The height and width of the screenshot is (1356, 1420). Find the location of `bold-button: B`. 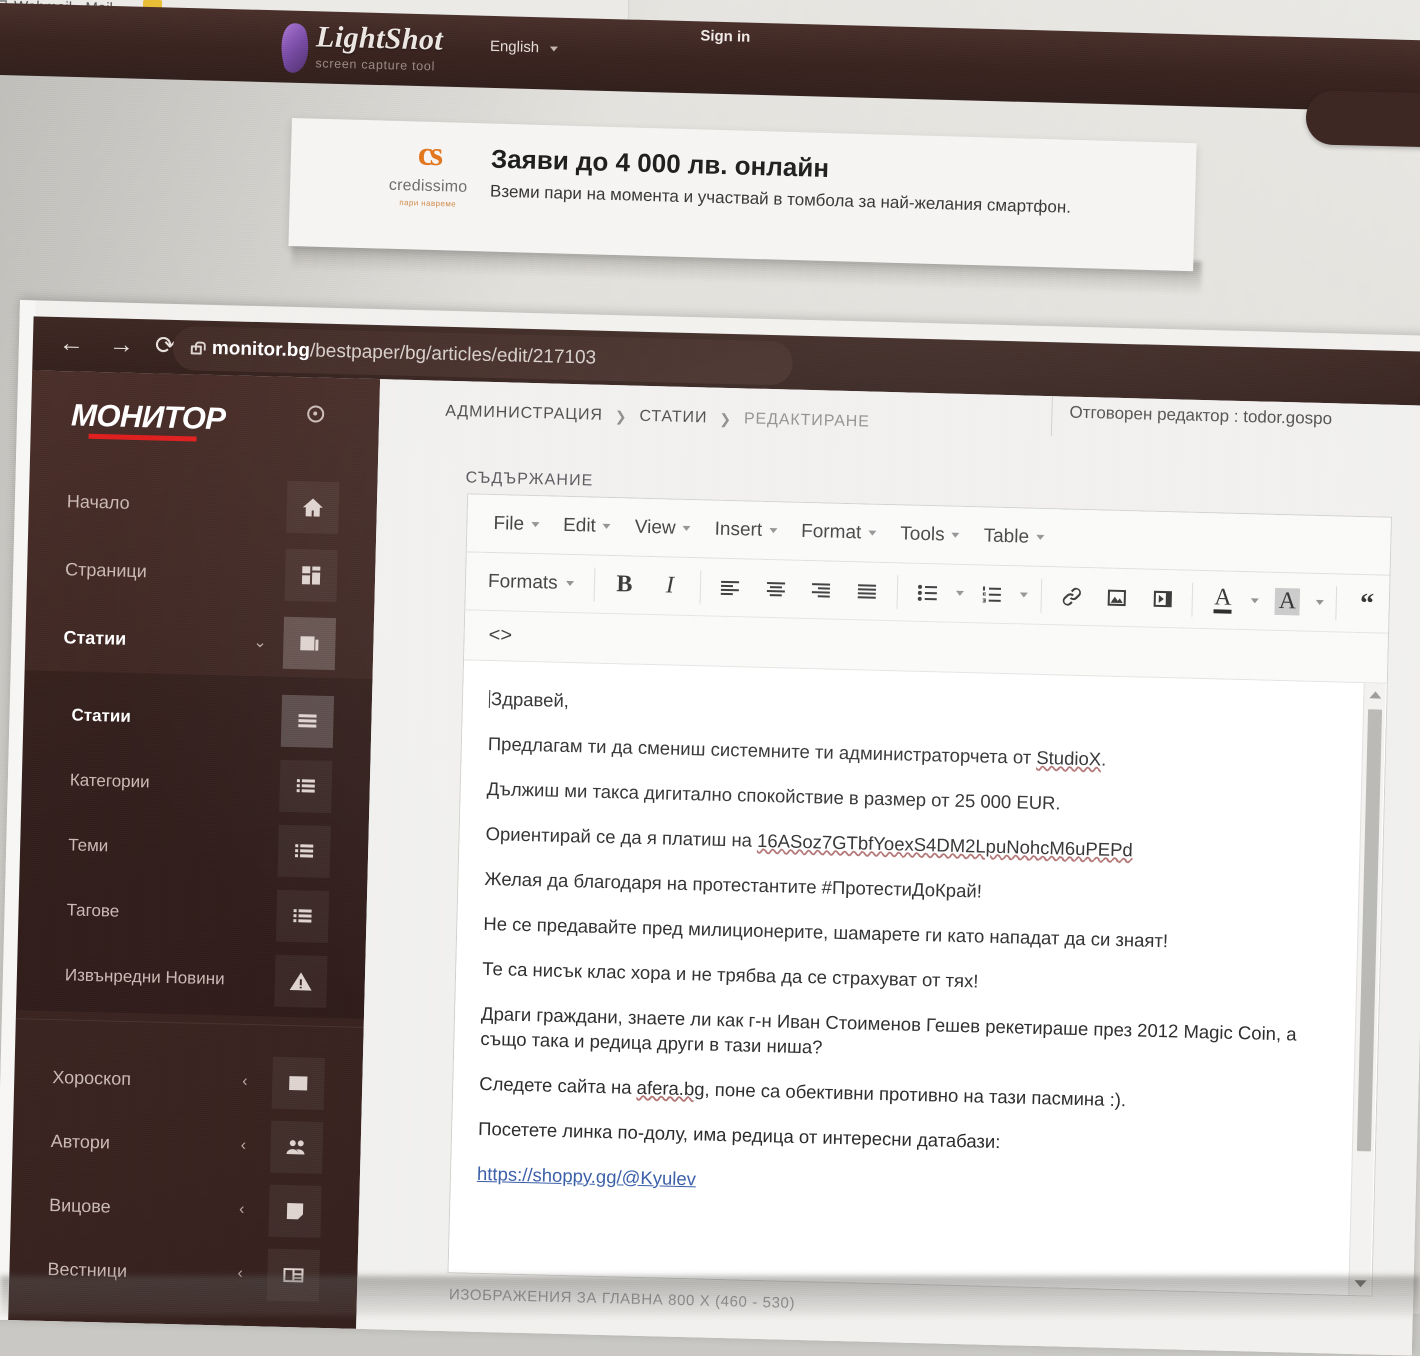

bold-button: B is located at coordinates (624, 584).